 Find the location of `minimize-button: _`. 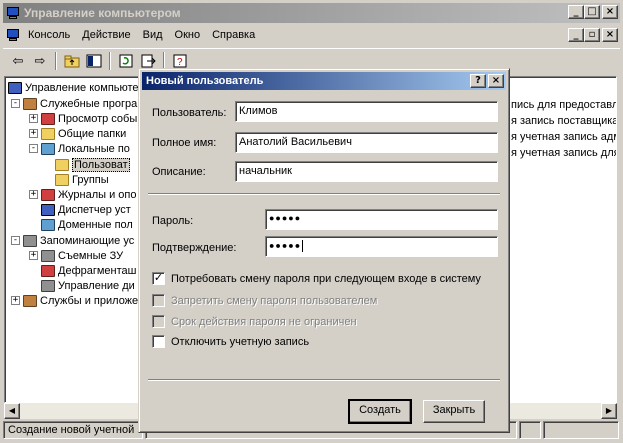

minimize-button: _ is located at coordinates (576, 12).